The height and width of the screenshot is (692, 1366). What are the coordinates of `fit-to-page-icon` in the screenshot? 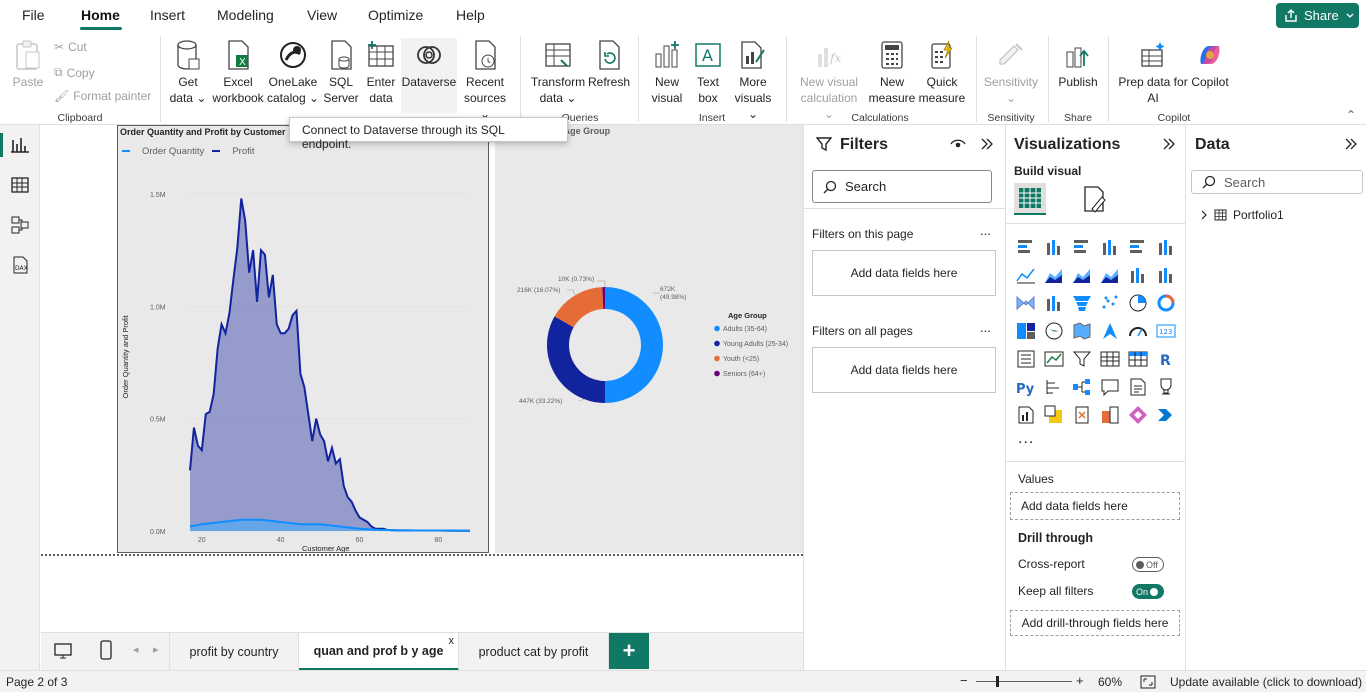 It's located at (1148, 682).